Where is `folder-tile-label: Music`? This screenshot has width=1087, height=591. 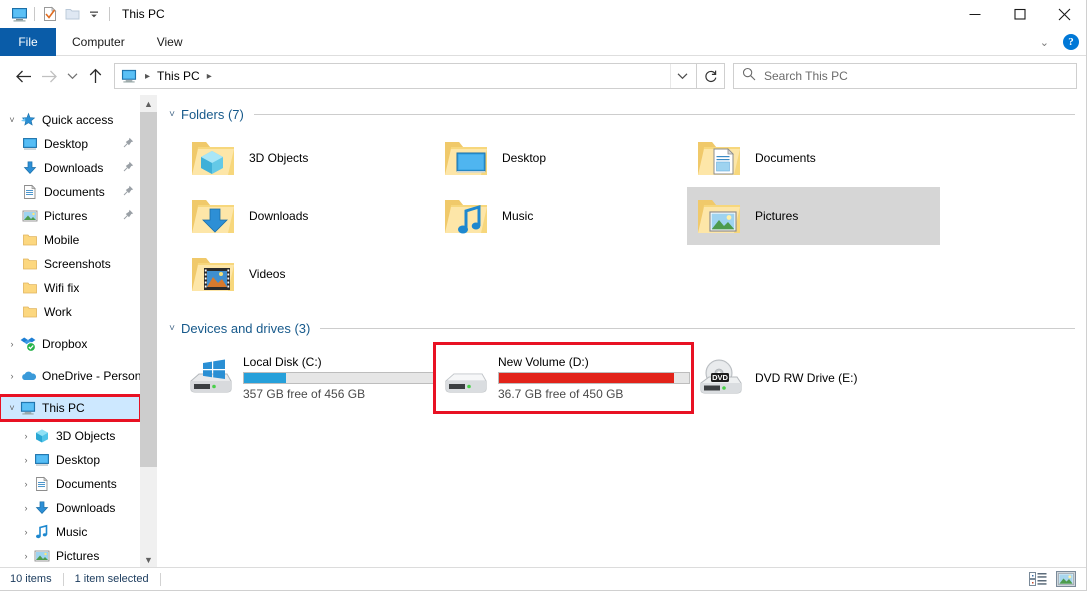
folder-tile-label: Music is located at coordinates (518, 216).